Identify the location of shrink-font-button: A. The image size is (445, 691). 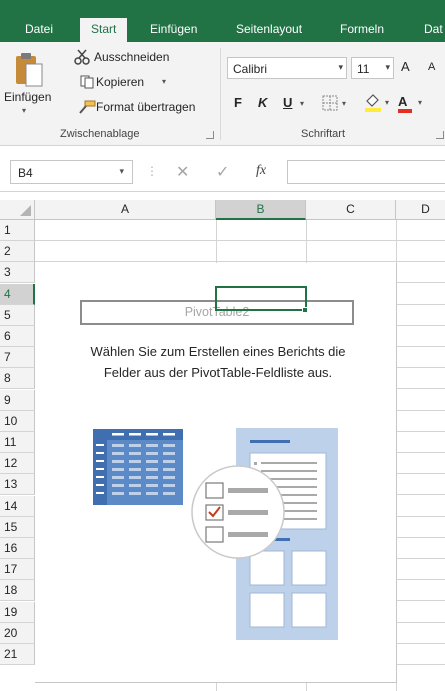
(431, 67).